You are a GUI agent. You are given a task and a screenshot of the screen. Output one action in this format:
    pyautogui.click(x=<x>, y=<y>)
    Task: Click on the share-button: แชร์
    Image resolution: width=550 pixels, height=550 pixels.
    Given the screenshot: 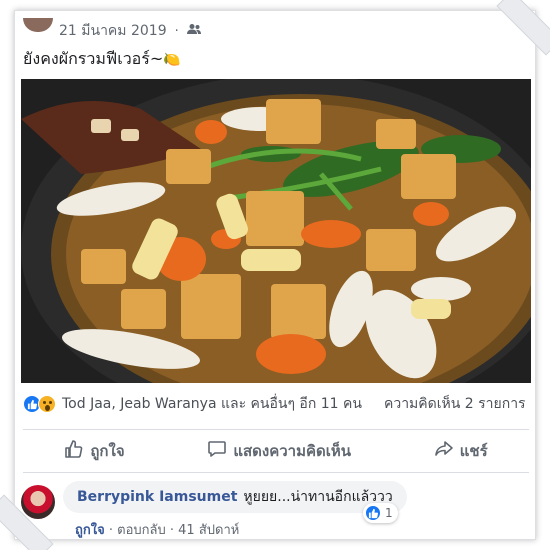 What is the action you would take?
    pyautogui.click(x=461, y=451)
    